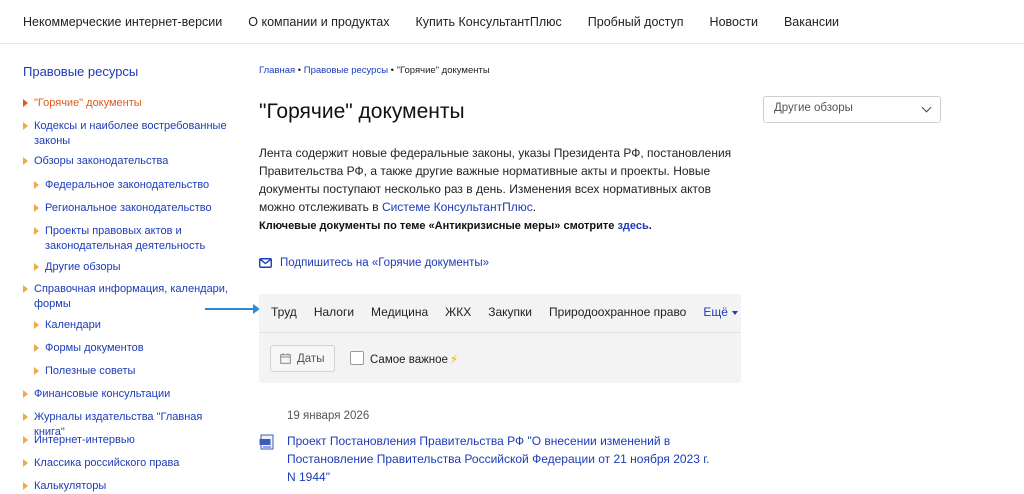 The image size is (1024, 494). What do you see at coordinates (399, 312) in the screenshot?
I see `tab-medicine: Медицина` at bounding box center [399, 312].